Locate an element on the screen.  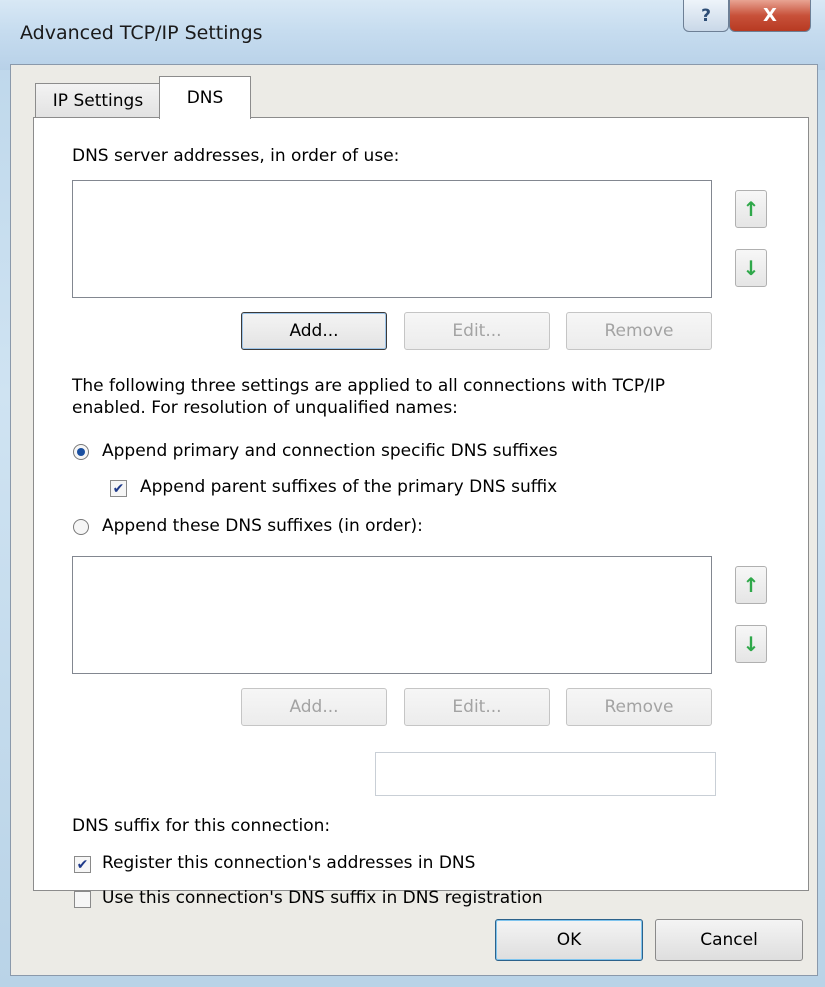
dns-server-remove-button: Remove is located at coordinates (639, 331).